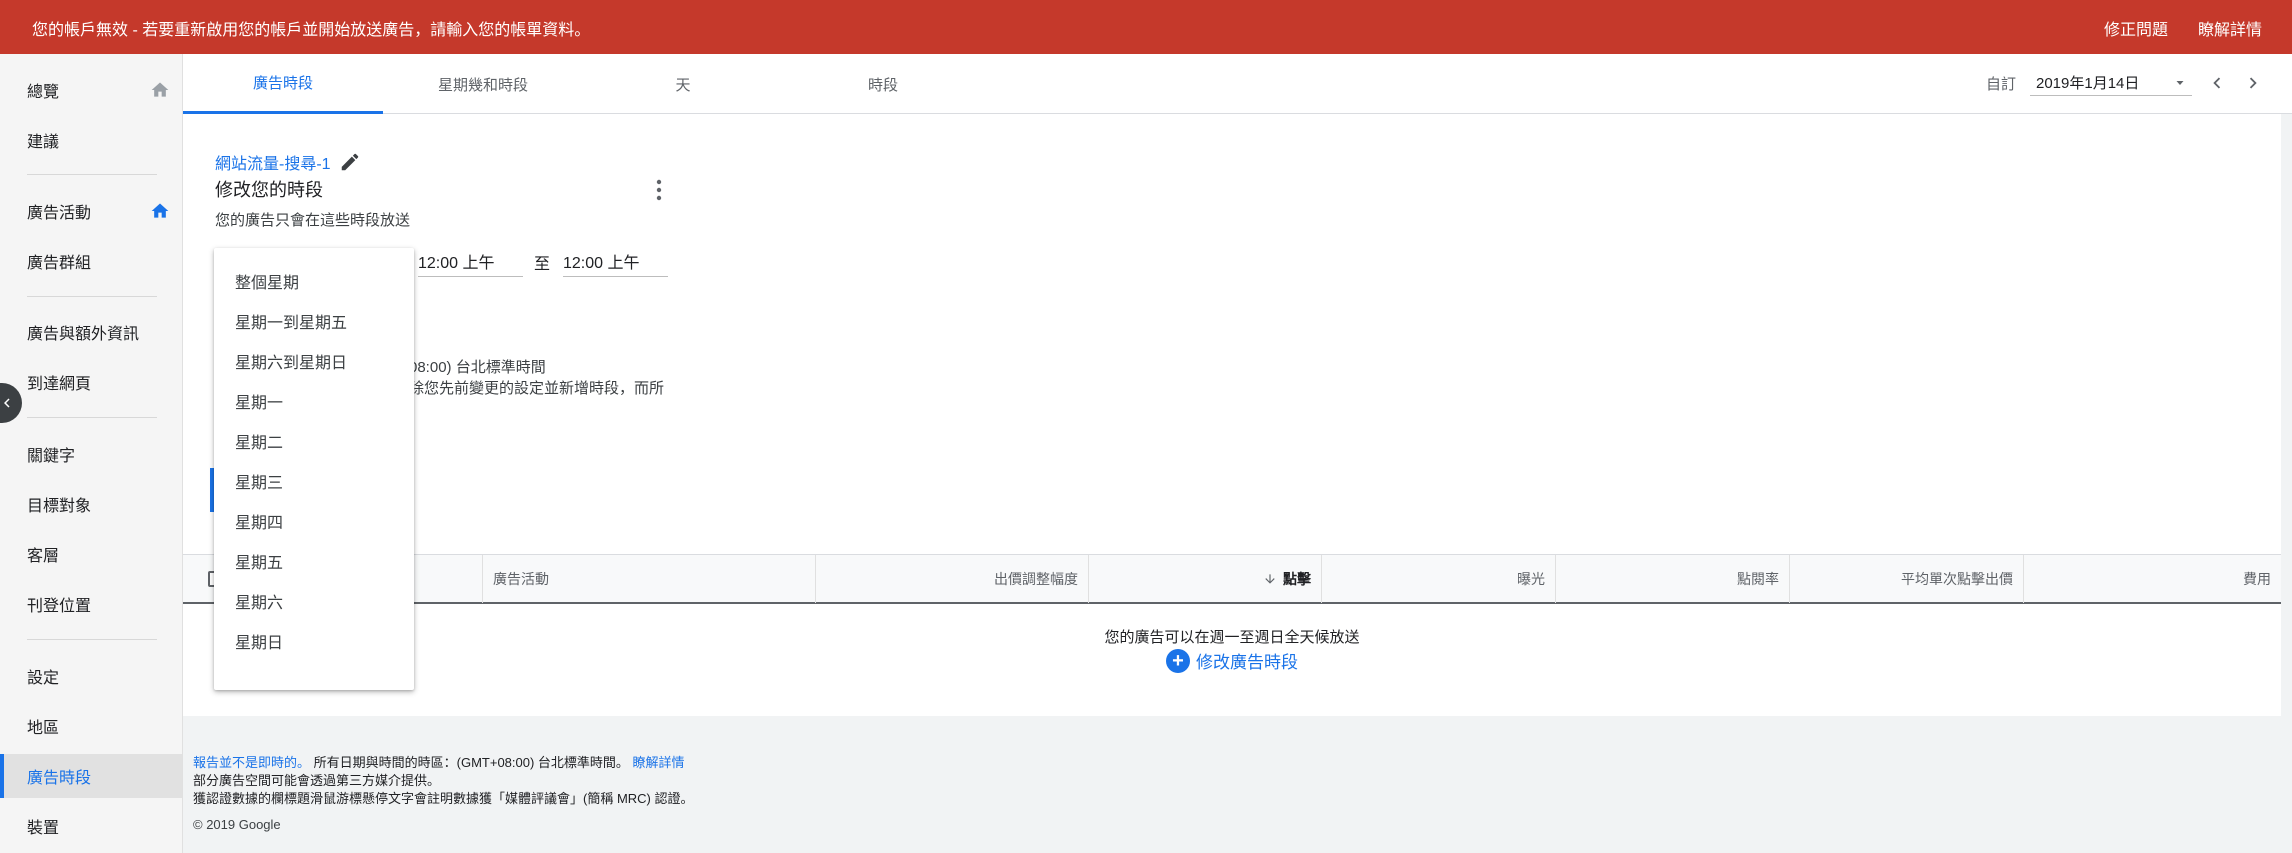 The width and height of the screenshot is (2292, 853). What do you see at coordinates (51, 456) in the screenshot?
I see `sidebar-item-label: 關鍵字` at bounding box center [51, 456].